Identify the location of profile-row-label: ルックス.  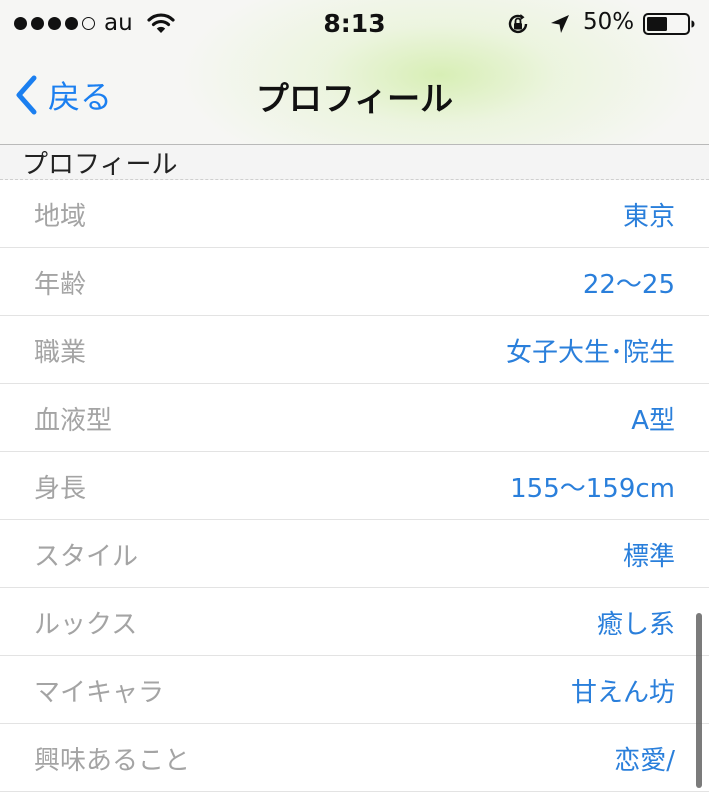
(86, 625).